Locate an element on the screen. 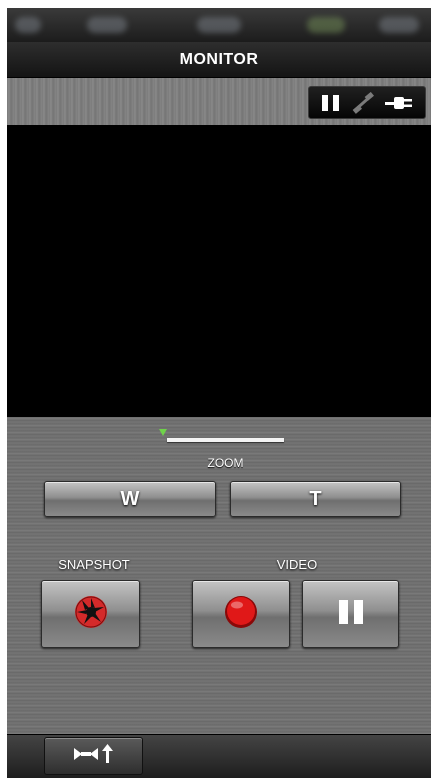 This screenshot has height=778, width=438. toolbar is located at coordinates (219, 101).